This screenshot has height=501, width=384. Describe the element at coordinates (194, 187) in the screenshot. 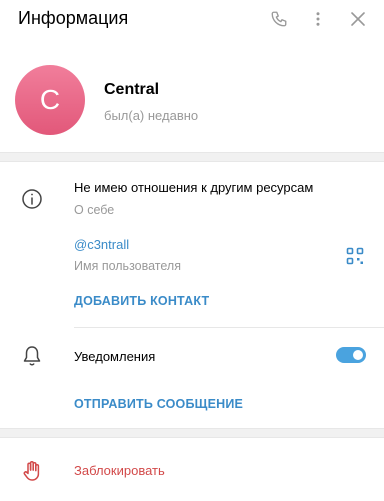

I see `bio-text: Не имею отношения к другим ресурсам` at that location.